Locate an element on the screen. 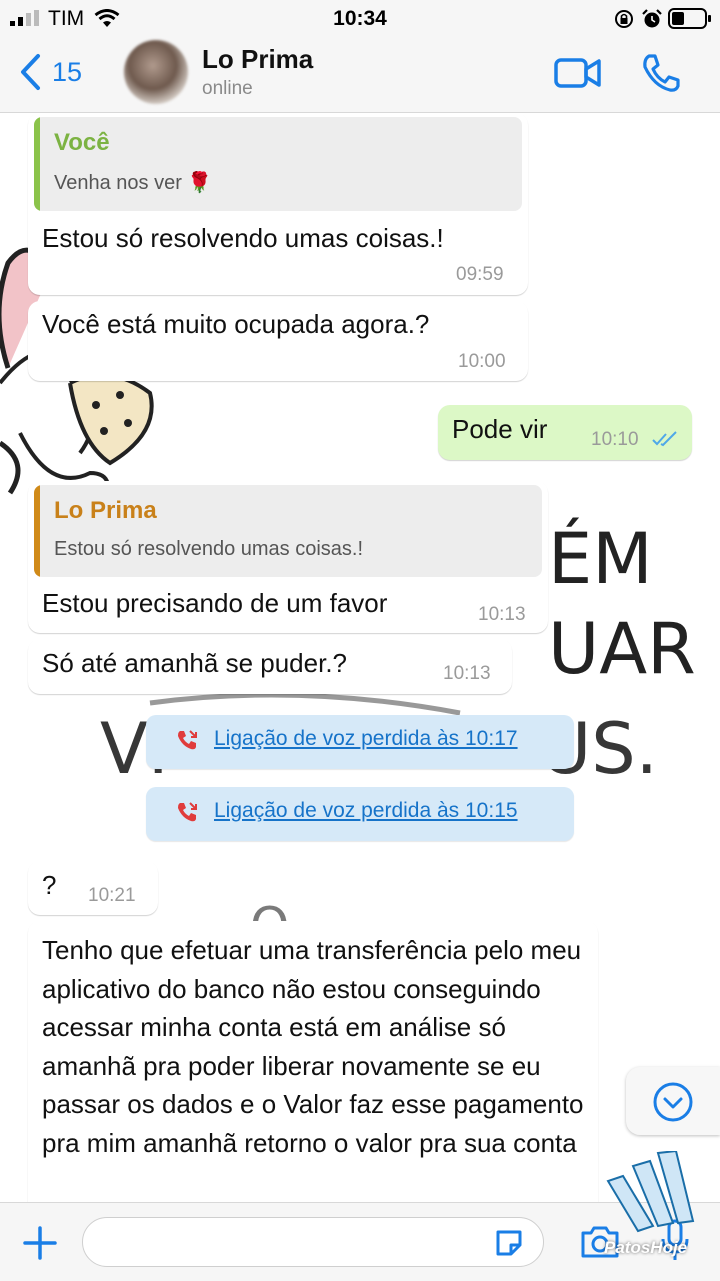  message-bubble-incoming: Você está muito ocupada agora.? 10:00 is located at coordinates (278, 341).